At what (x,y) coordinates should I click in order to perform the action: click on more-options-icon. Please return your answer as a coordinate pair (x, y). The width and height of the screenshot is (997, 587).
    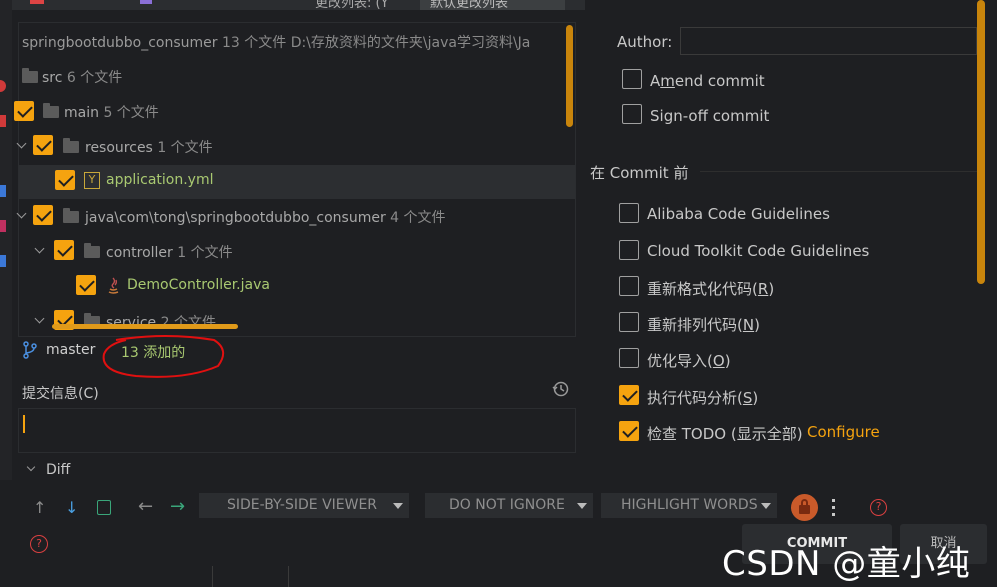
    Looking at the image, I should click on (834, 508).